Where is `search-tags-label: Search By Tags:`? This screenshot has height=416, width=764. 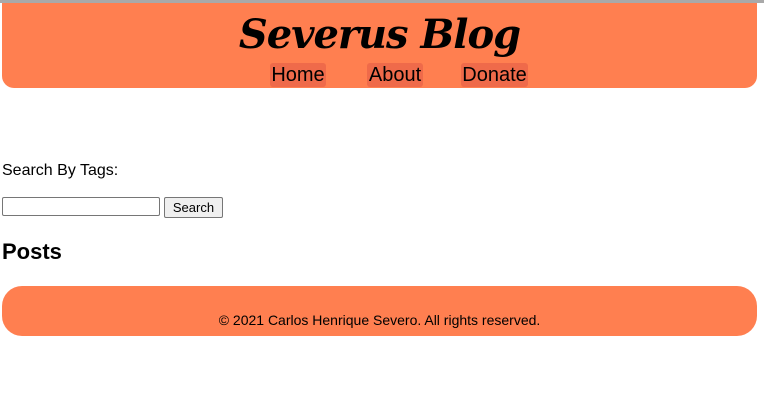 search-tags-label: Search By Tags: is located at coordinates (60, 170).